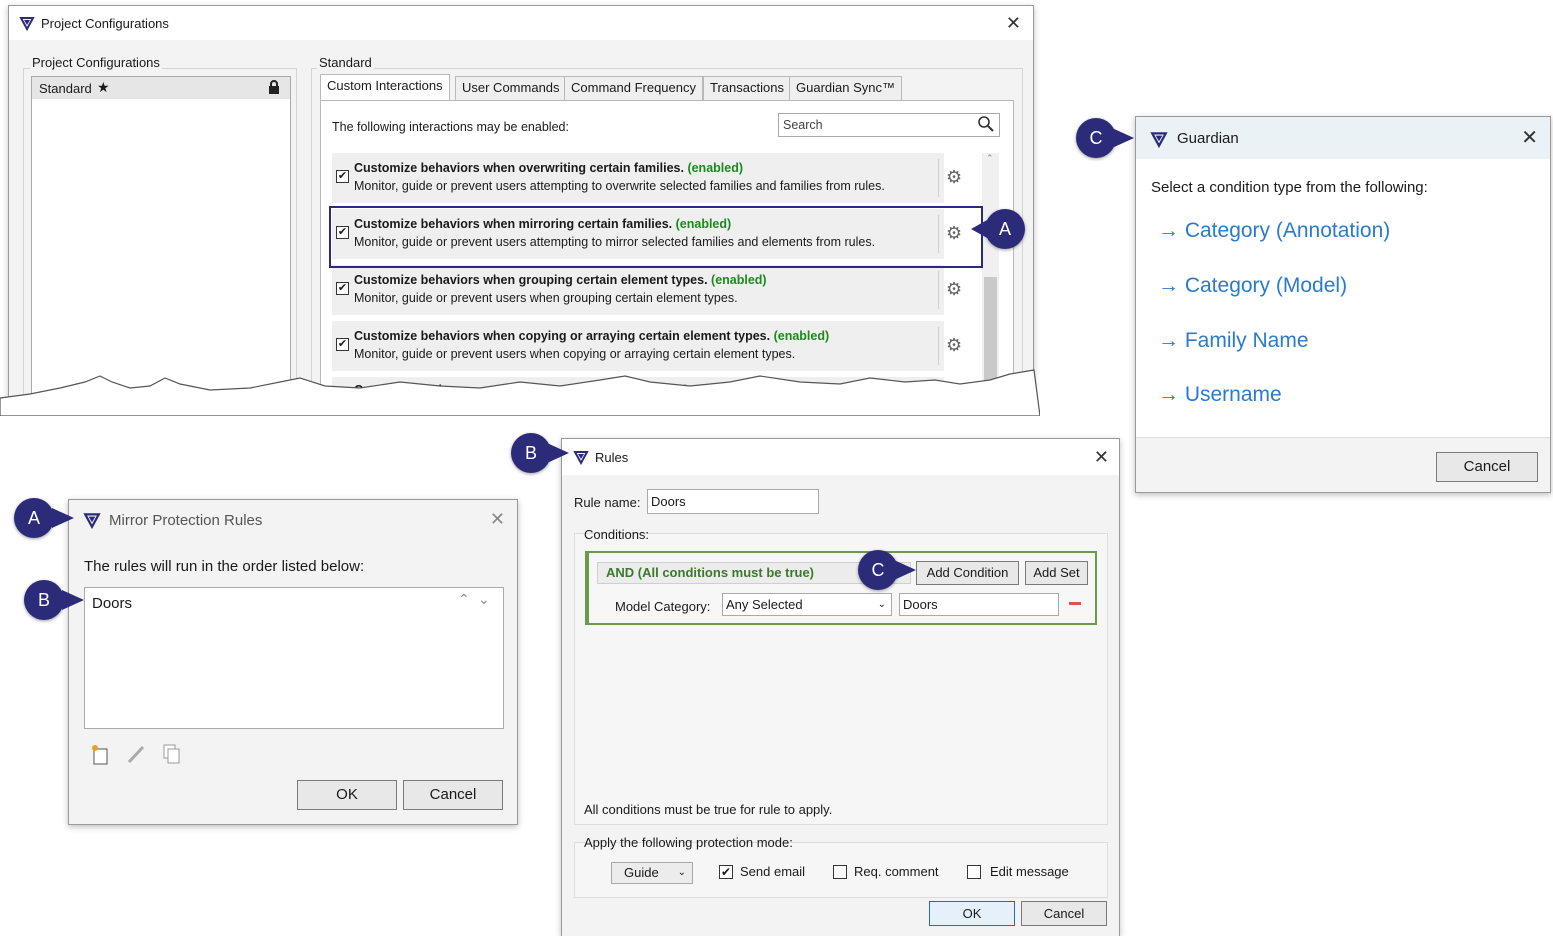 Image resolution: width=1553 pixels, height=936 pixels. I want to click on torn-edge, so click(520, 392).